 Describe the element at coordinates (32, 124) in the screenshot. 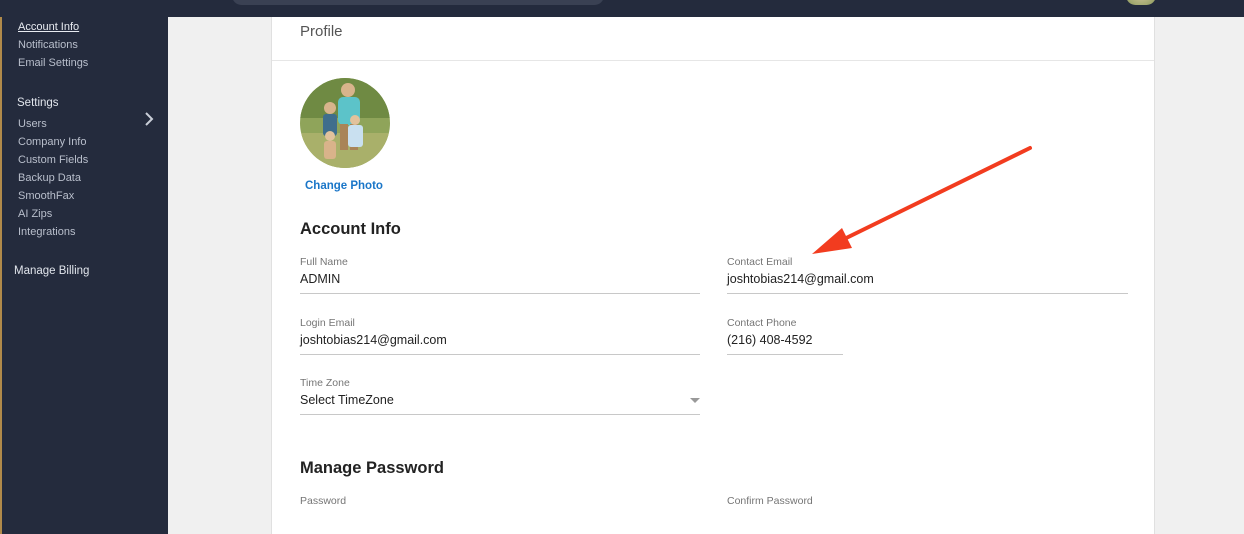

I see `sidebar-item-users: Users` at that location.